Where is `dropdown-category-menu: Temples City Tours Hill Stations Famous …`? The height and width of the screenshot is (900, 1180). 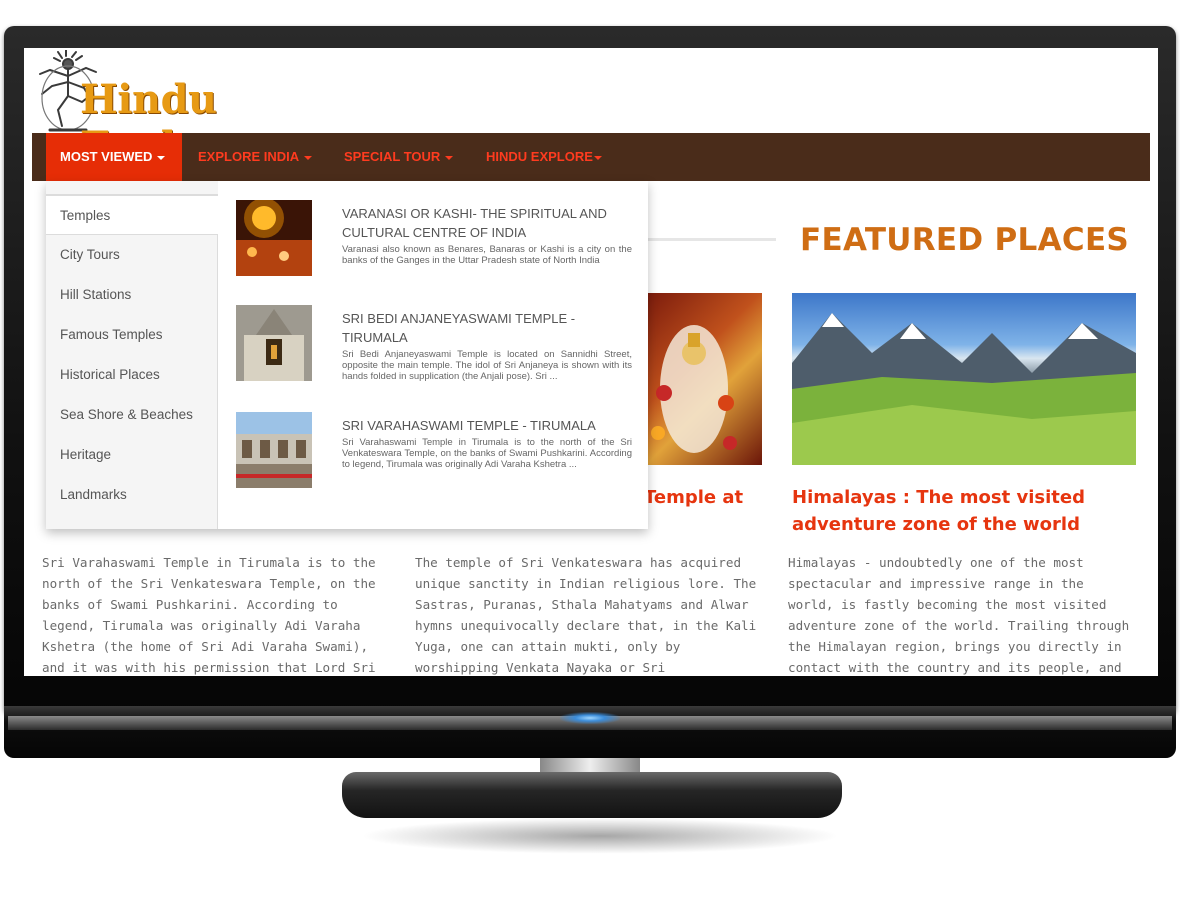
dropdown-category-menu: Temples City Tours Hill Stations Famous … is located at coordinates (132, 355).